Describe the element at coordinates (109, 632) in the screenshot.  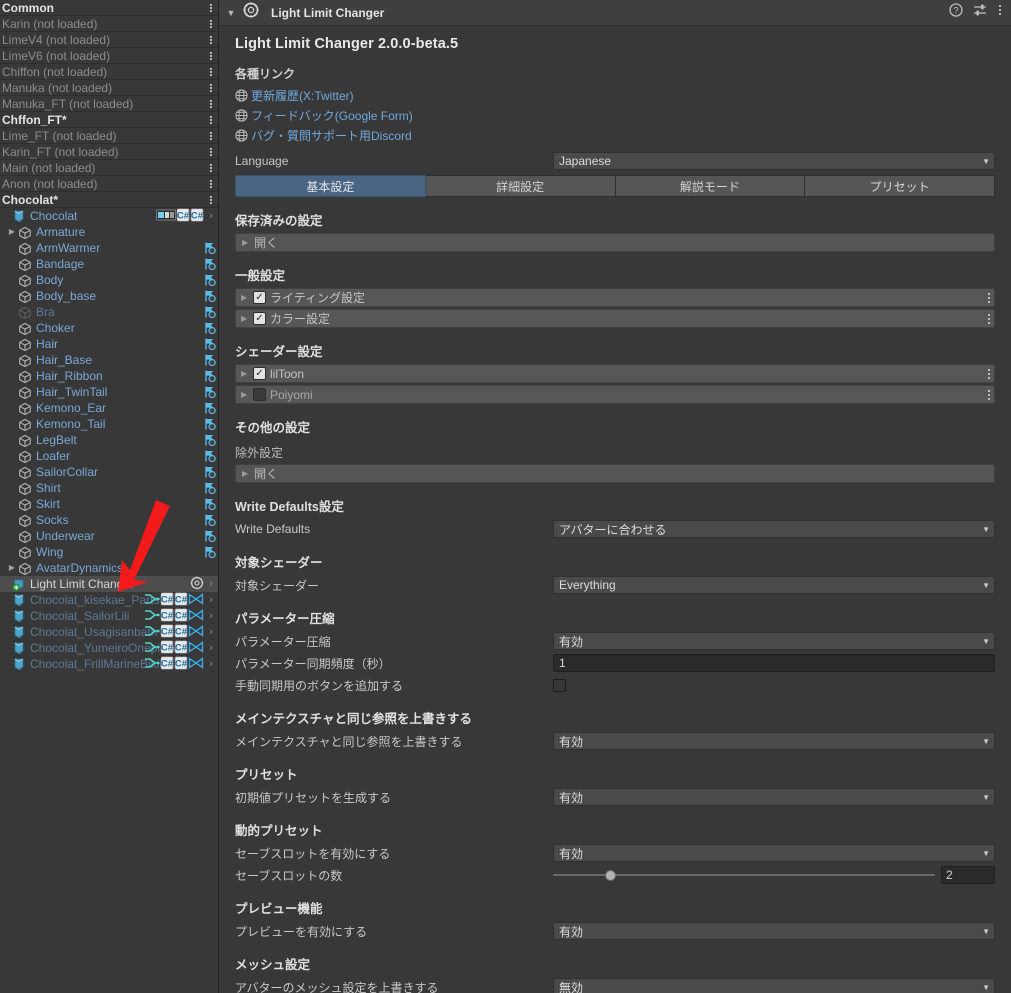
I see `hierarchy-item-chocolat-usagisanbath: Chocolat_Usagisanbath C# C# ›` at that location.